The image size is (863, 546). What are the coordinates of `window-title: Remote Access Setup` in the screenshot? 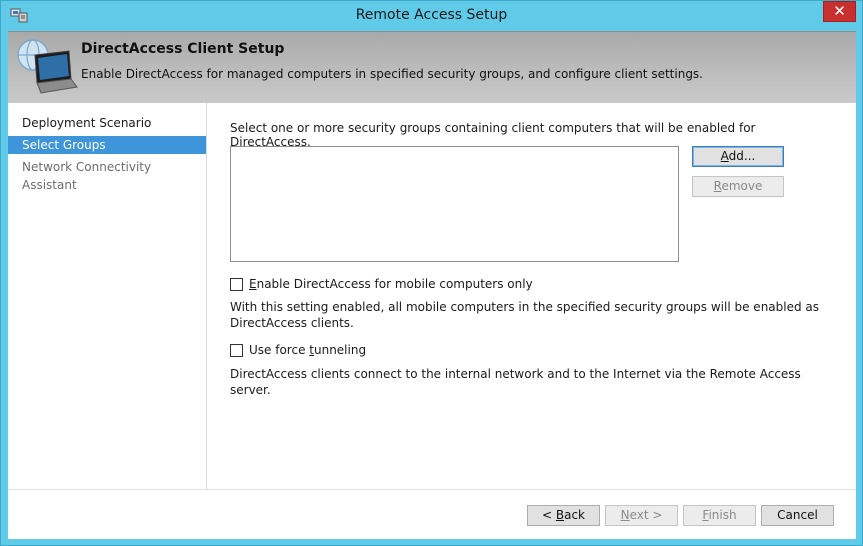 It's located at (431, 15).